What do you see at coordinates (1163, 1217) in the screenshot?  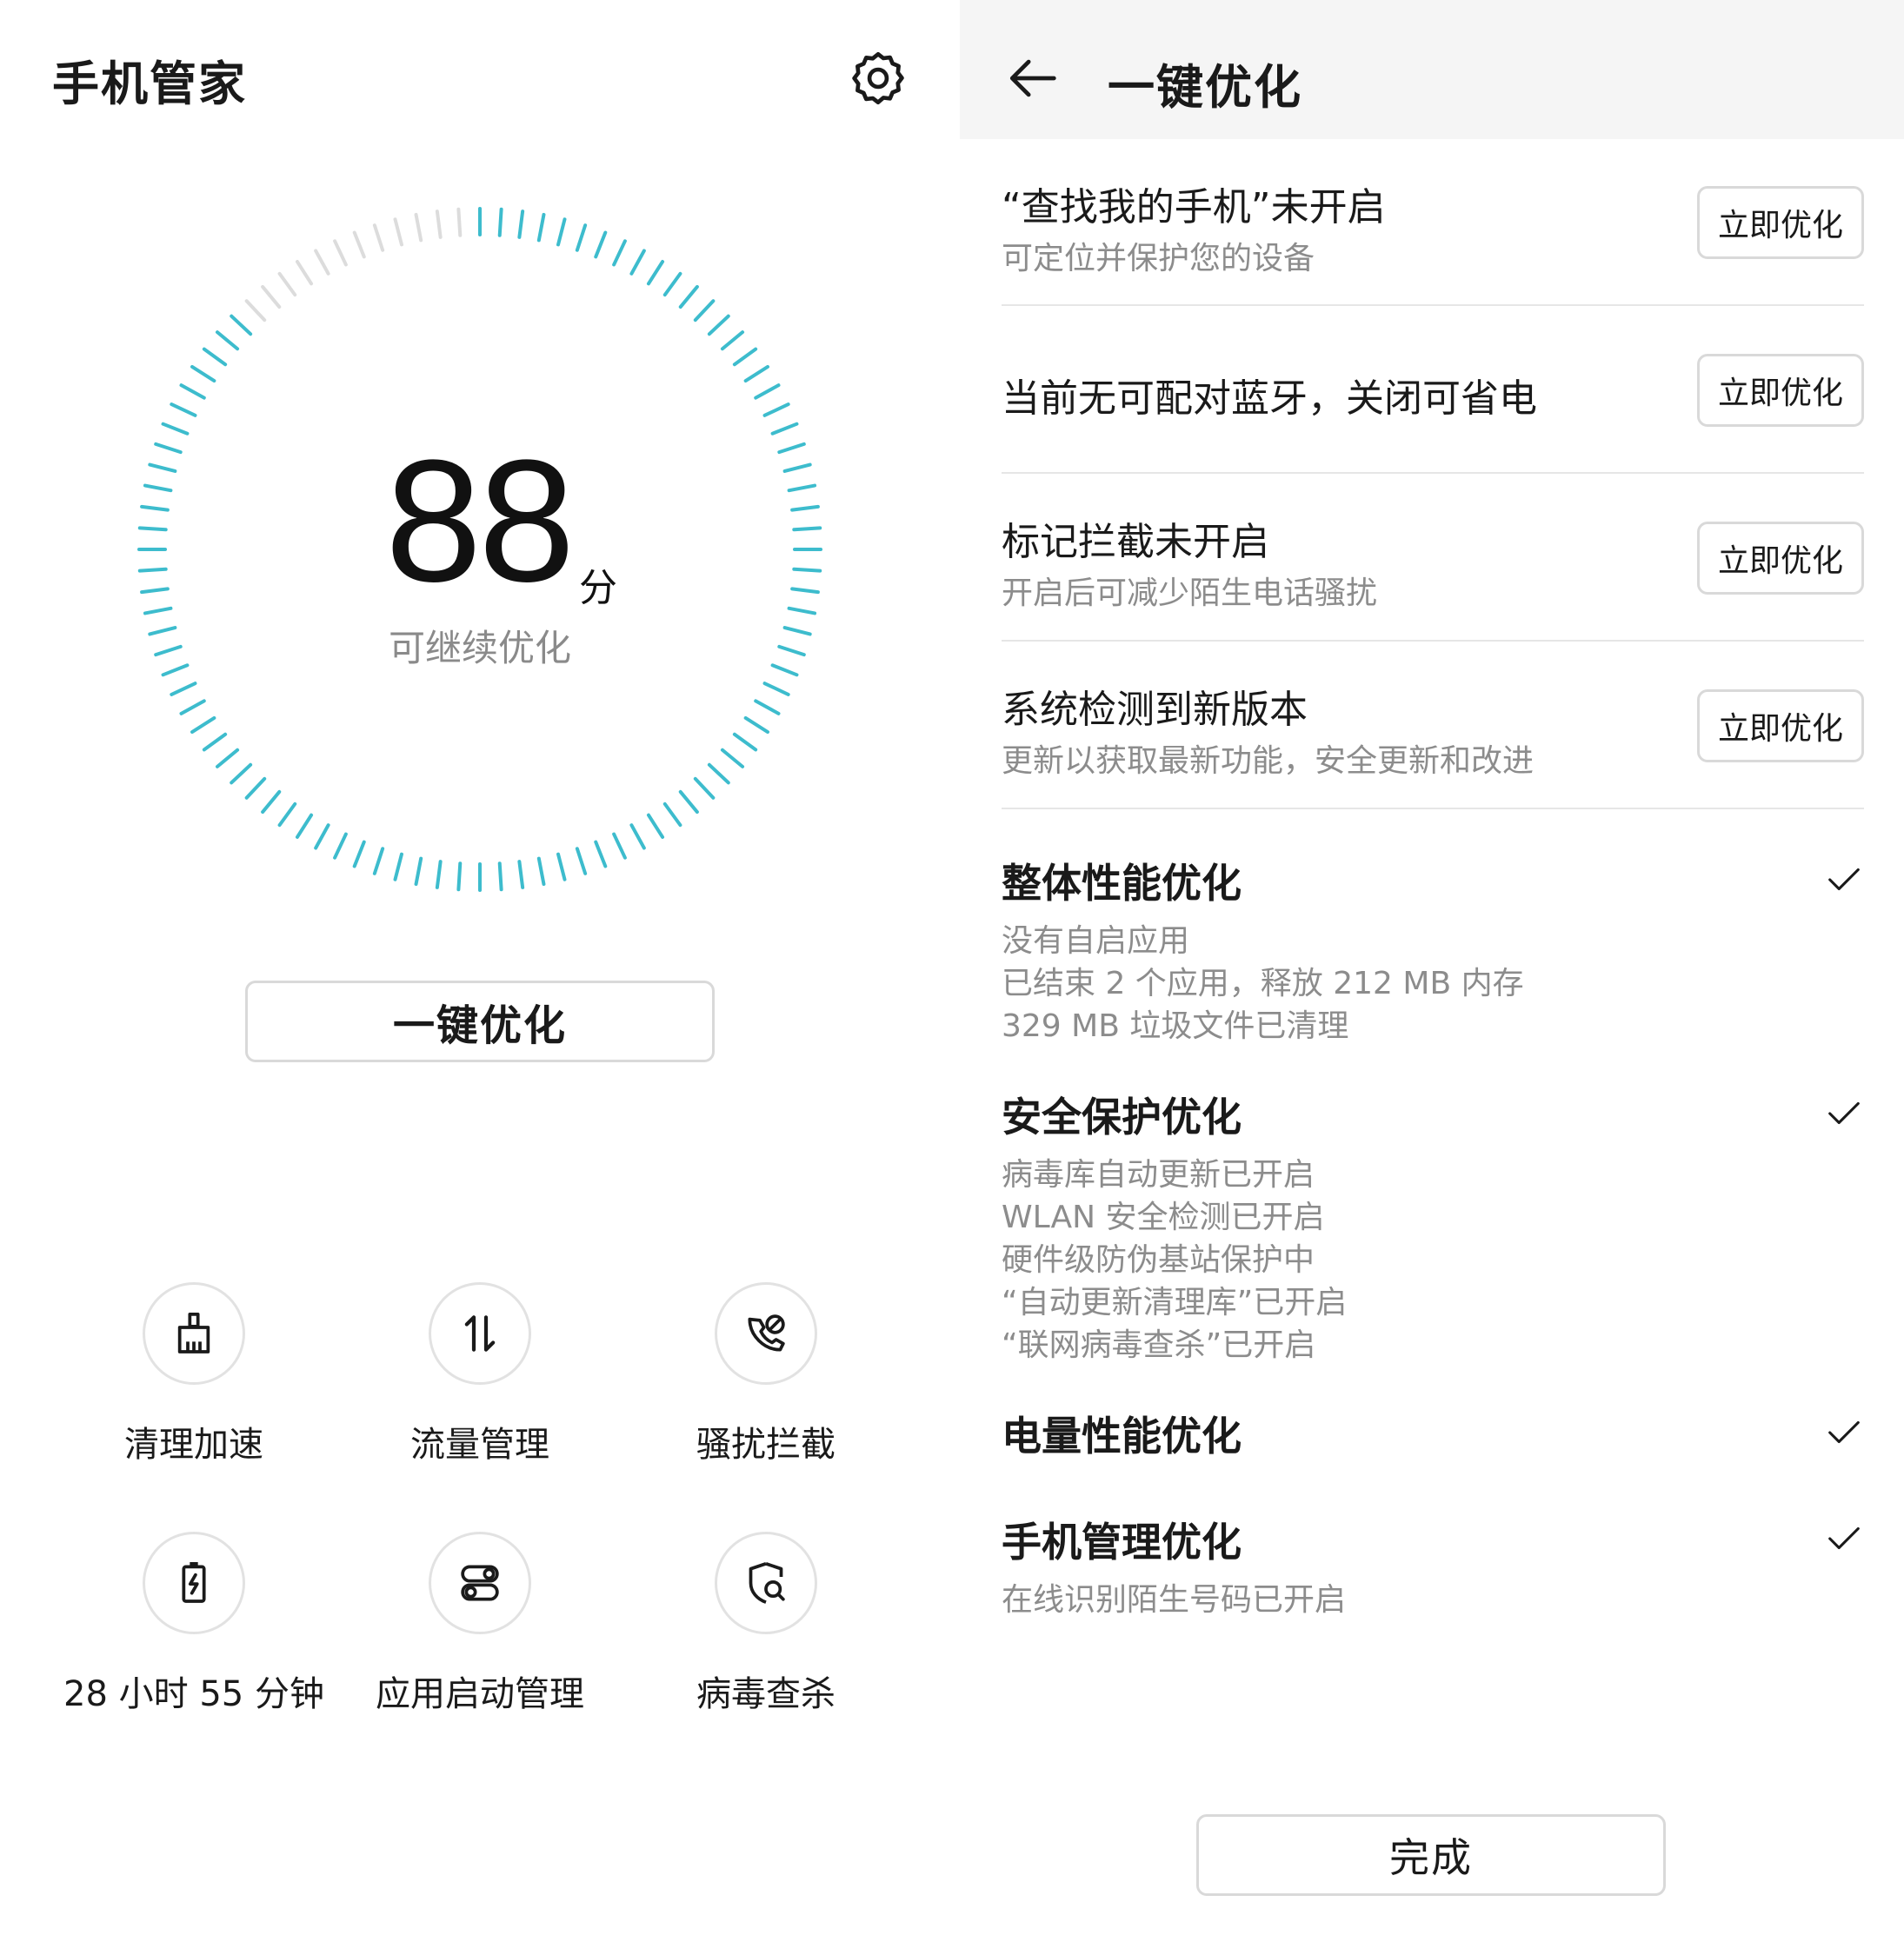 I see `section-detail: WLAN 安全检测已开启` at bounding box center [1163, 1217].